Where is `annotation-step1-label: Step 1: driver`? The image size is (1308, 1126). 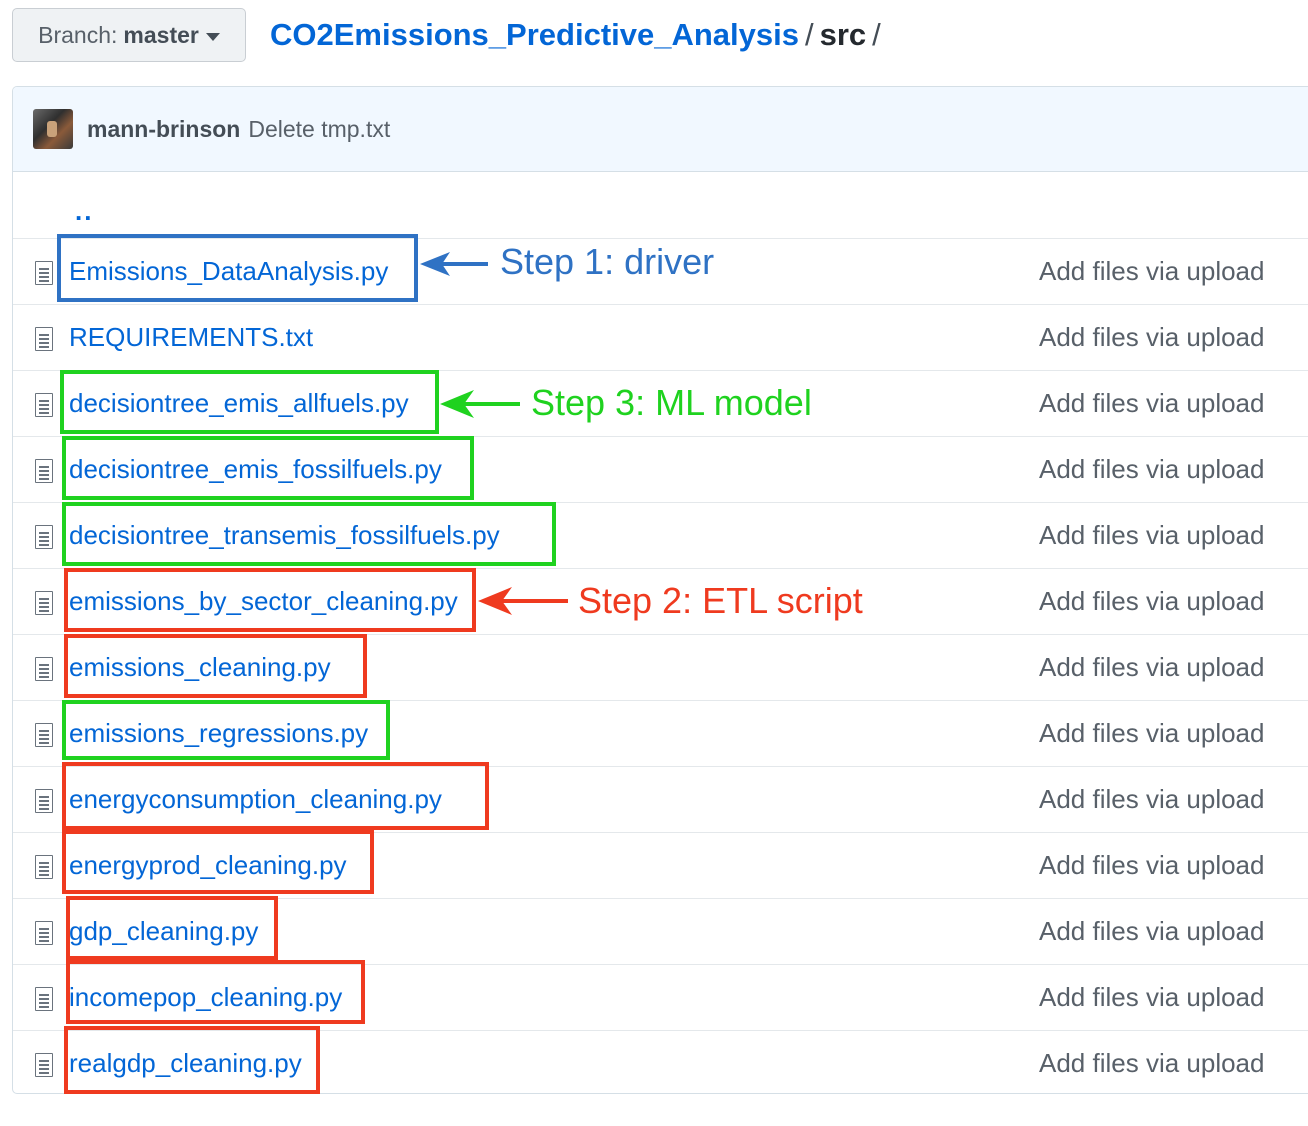 annotation-step1-label: Step 1: driver is located at coordinates (607, 261).